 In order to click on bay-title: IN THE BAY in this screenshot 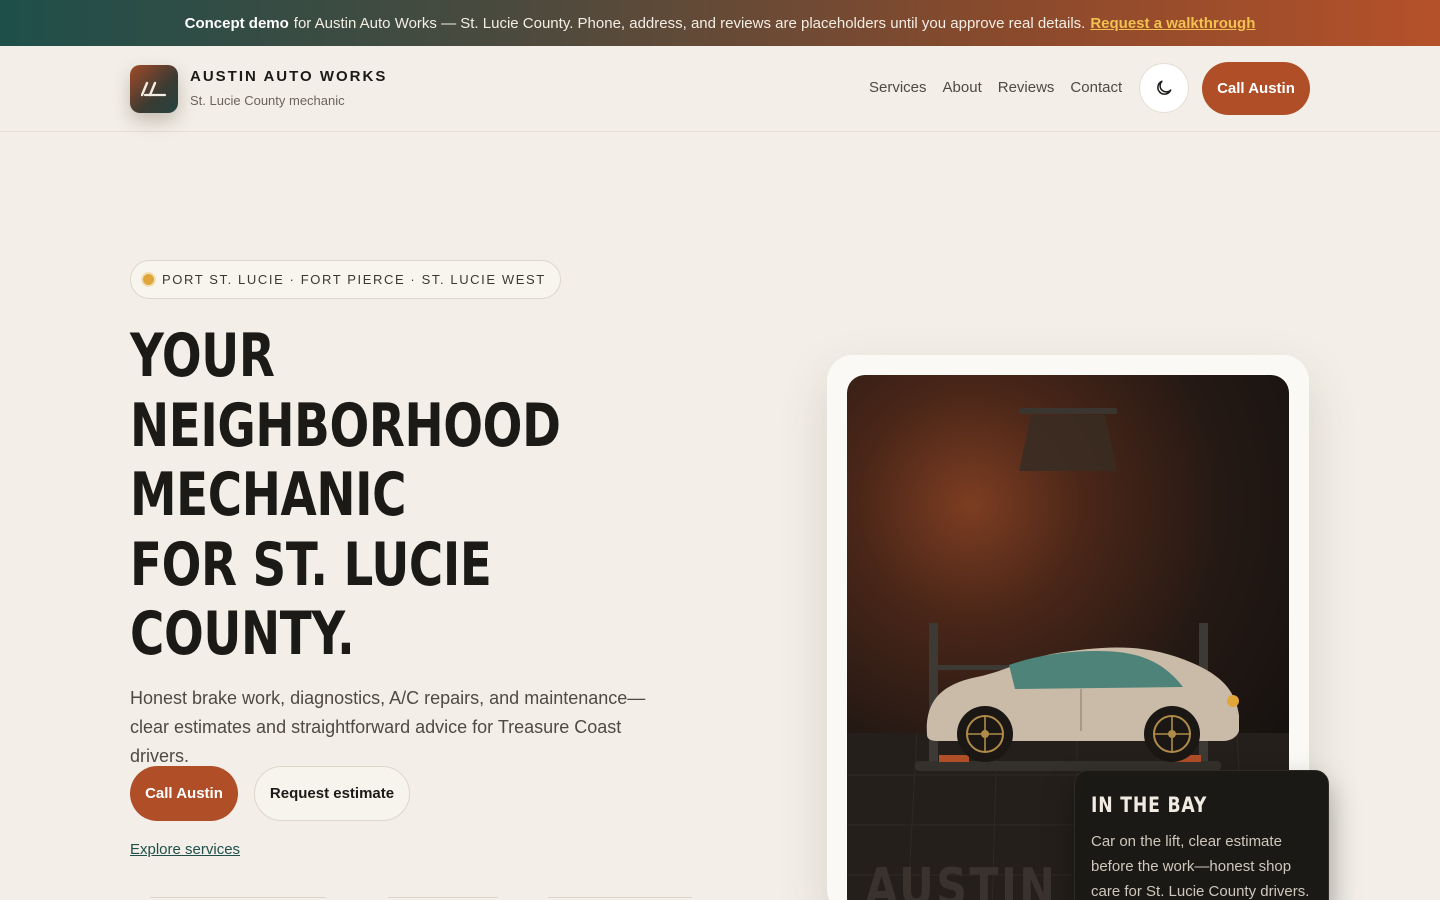, I will do `click(1149, 805)`.